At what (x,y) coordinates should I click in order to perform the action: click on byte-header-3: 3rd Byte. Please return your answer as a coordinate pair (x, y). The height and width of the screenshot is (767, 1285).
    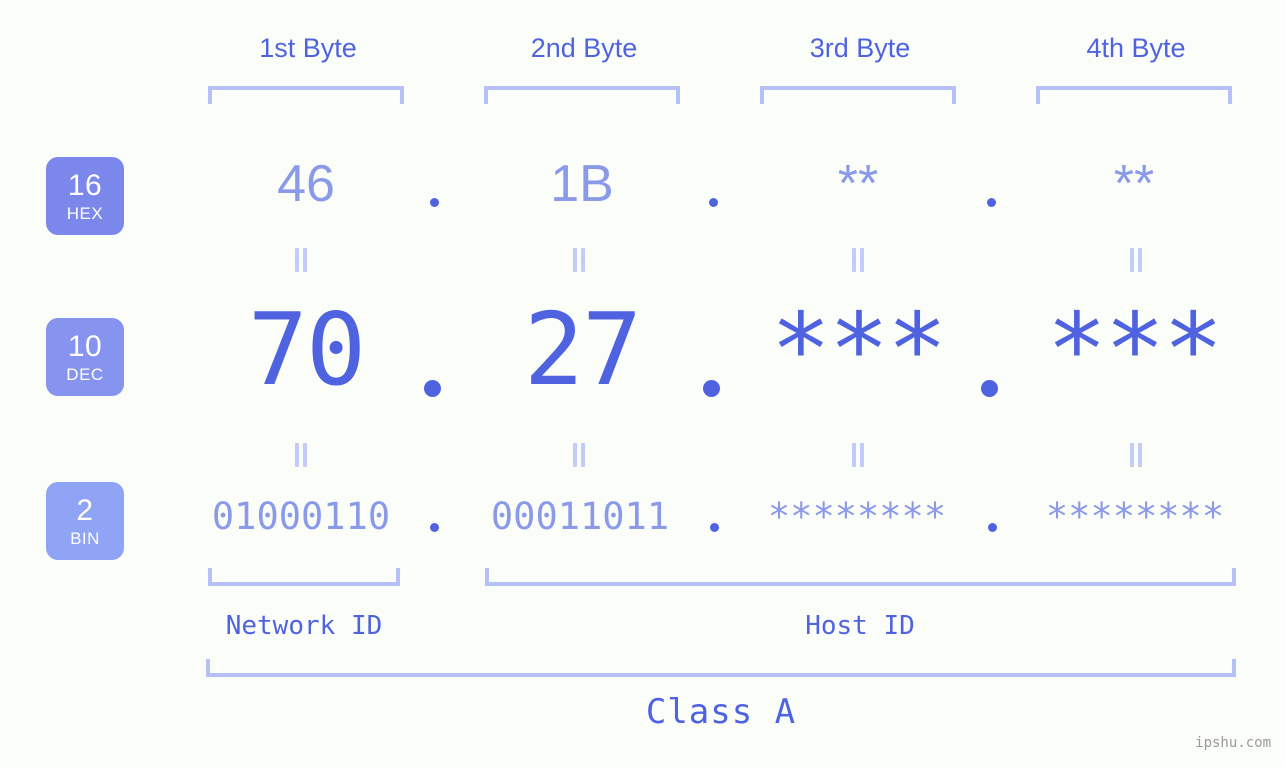
    Looking at the image, I should click on (860, 48).